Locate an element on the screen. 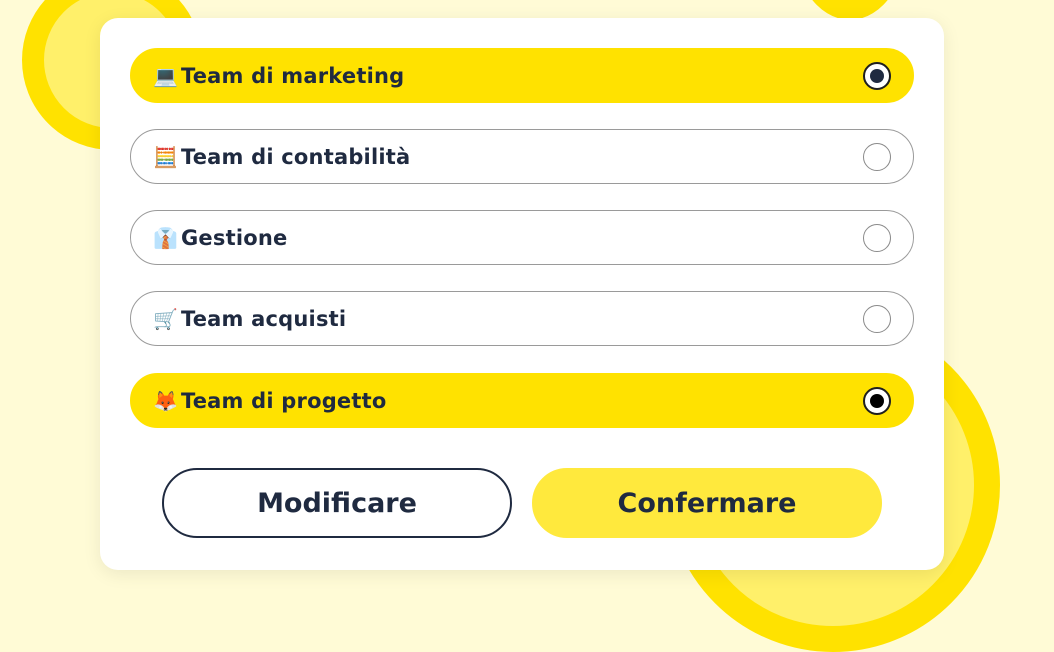  option-purchasing-team: 🛒 Team acquisti is located at coordinates (522, 318).